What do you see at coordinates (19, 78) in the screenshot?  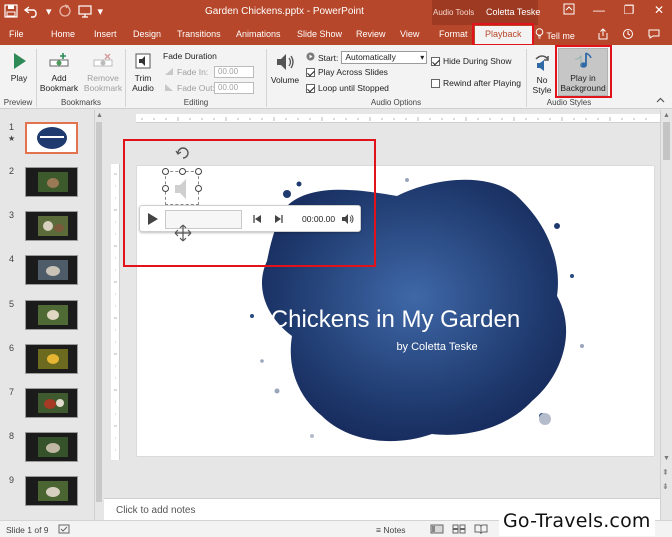 I see `play-label: Play` at bounding box center [19, 78].